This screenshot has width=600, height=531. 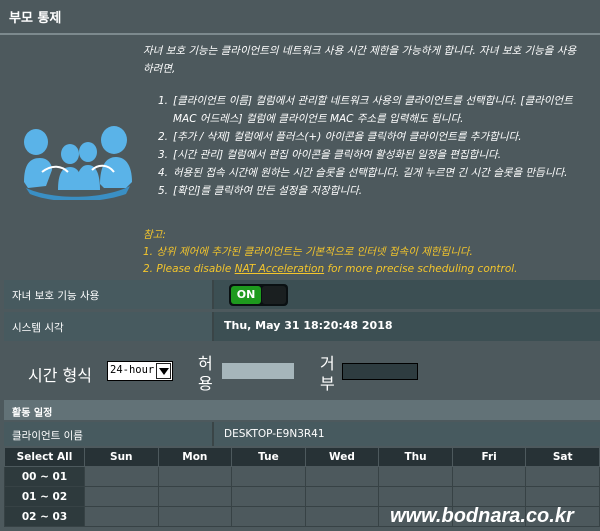 I want to click on deny-legend-label: 거부, so click(x=327, y=373).